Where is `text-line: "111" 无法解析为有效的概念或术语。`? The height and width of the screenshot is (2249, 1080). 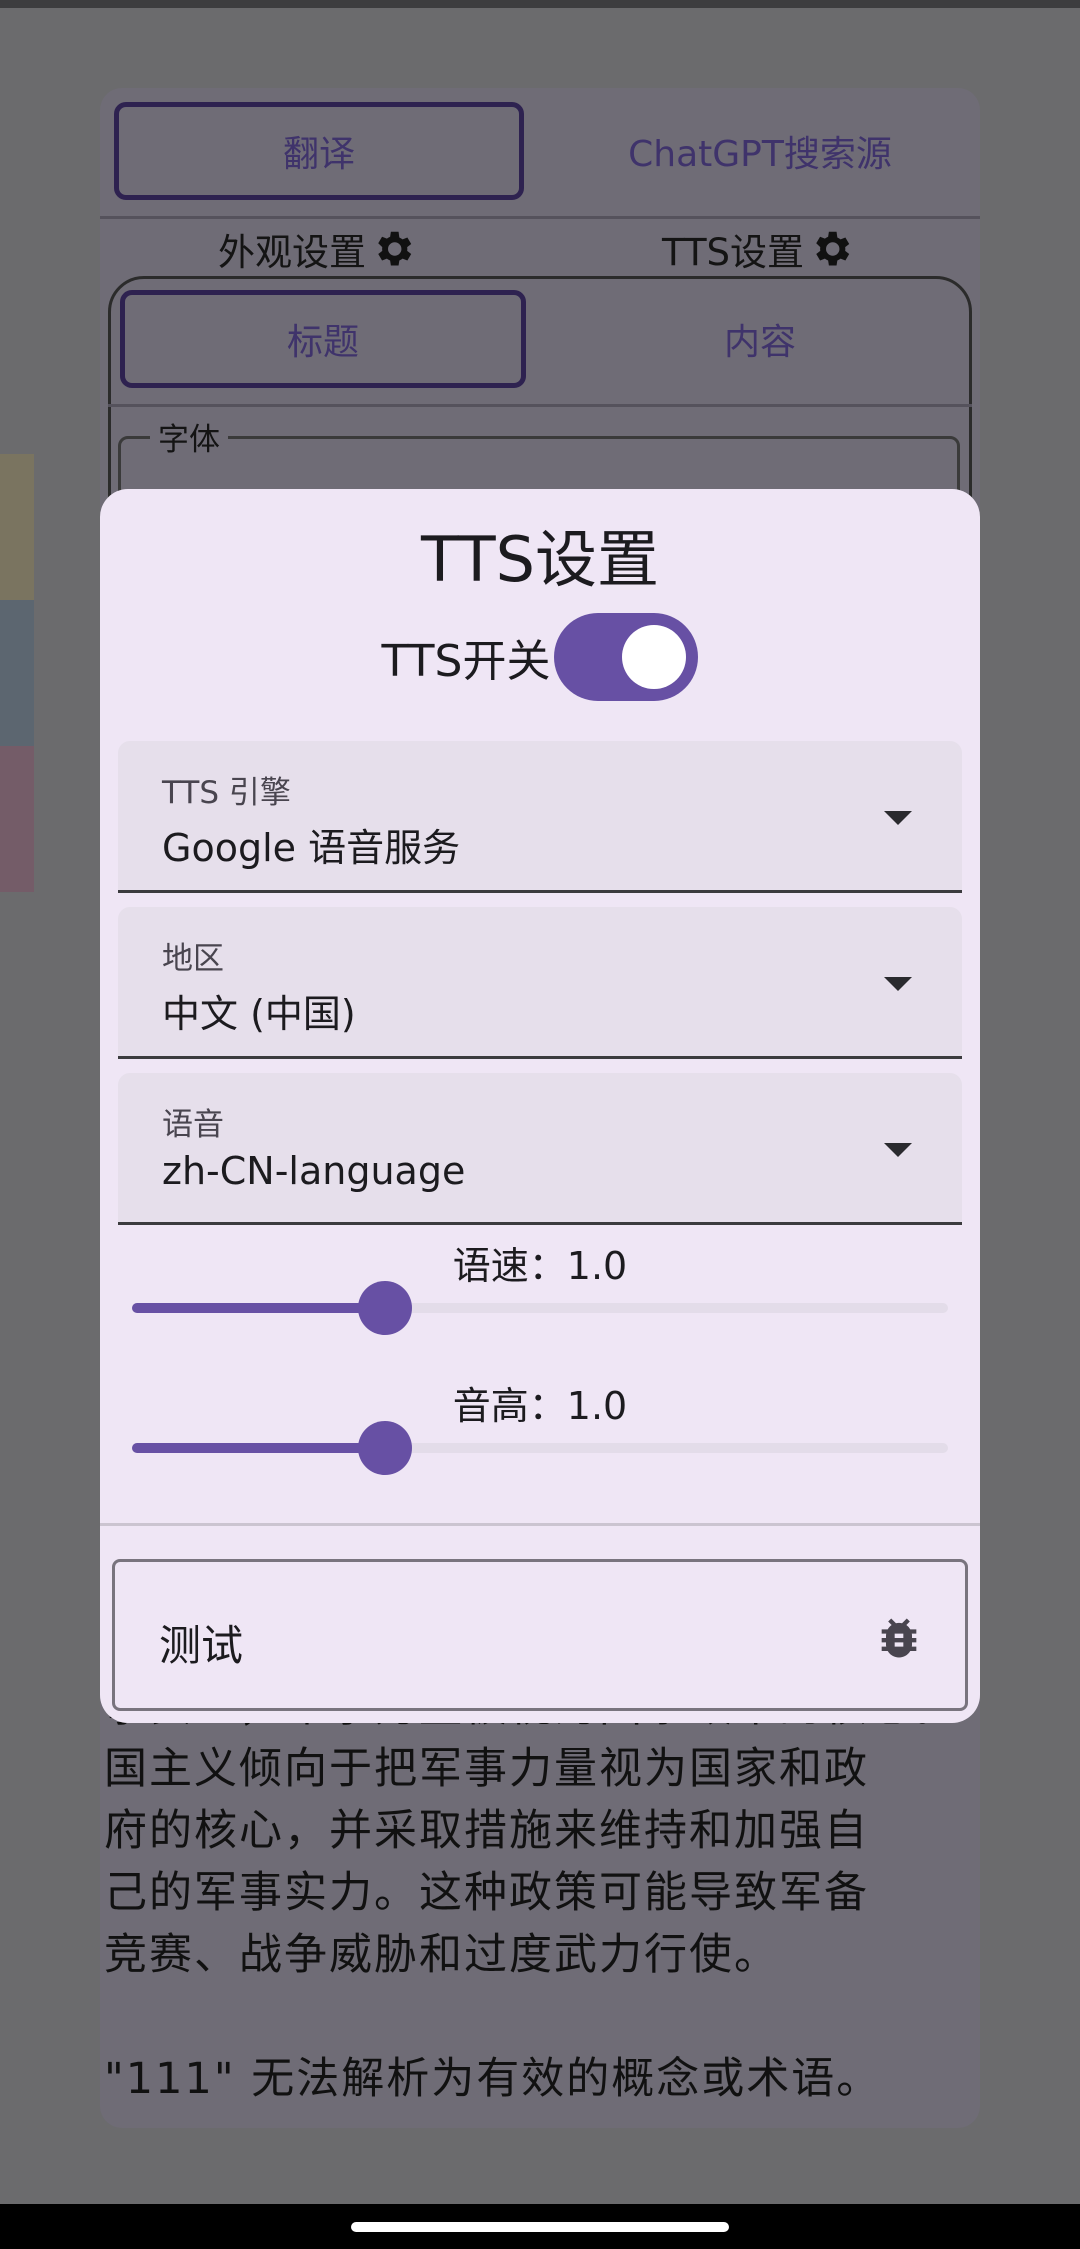 text-line: "111" 无法解析为有效的概念或术语。 is located at coordinates (493, 2079).